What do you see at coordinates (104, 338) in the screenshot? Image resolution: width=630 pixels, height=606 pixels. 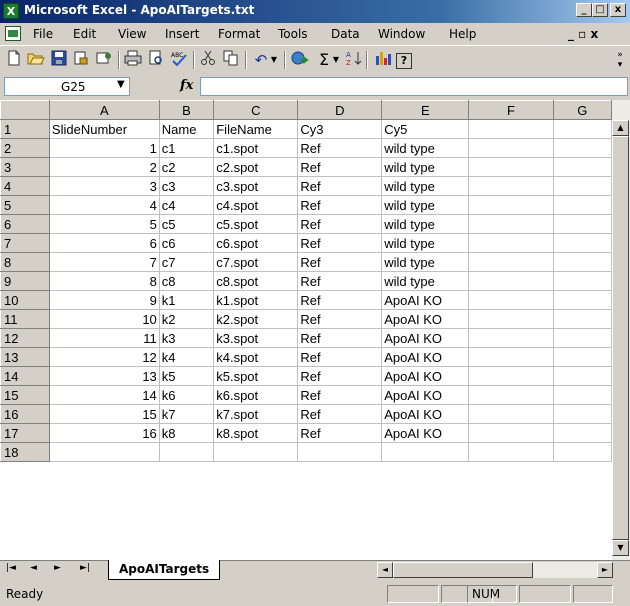 I see `cell-a: 11` at bounding box center [104, 338].